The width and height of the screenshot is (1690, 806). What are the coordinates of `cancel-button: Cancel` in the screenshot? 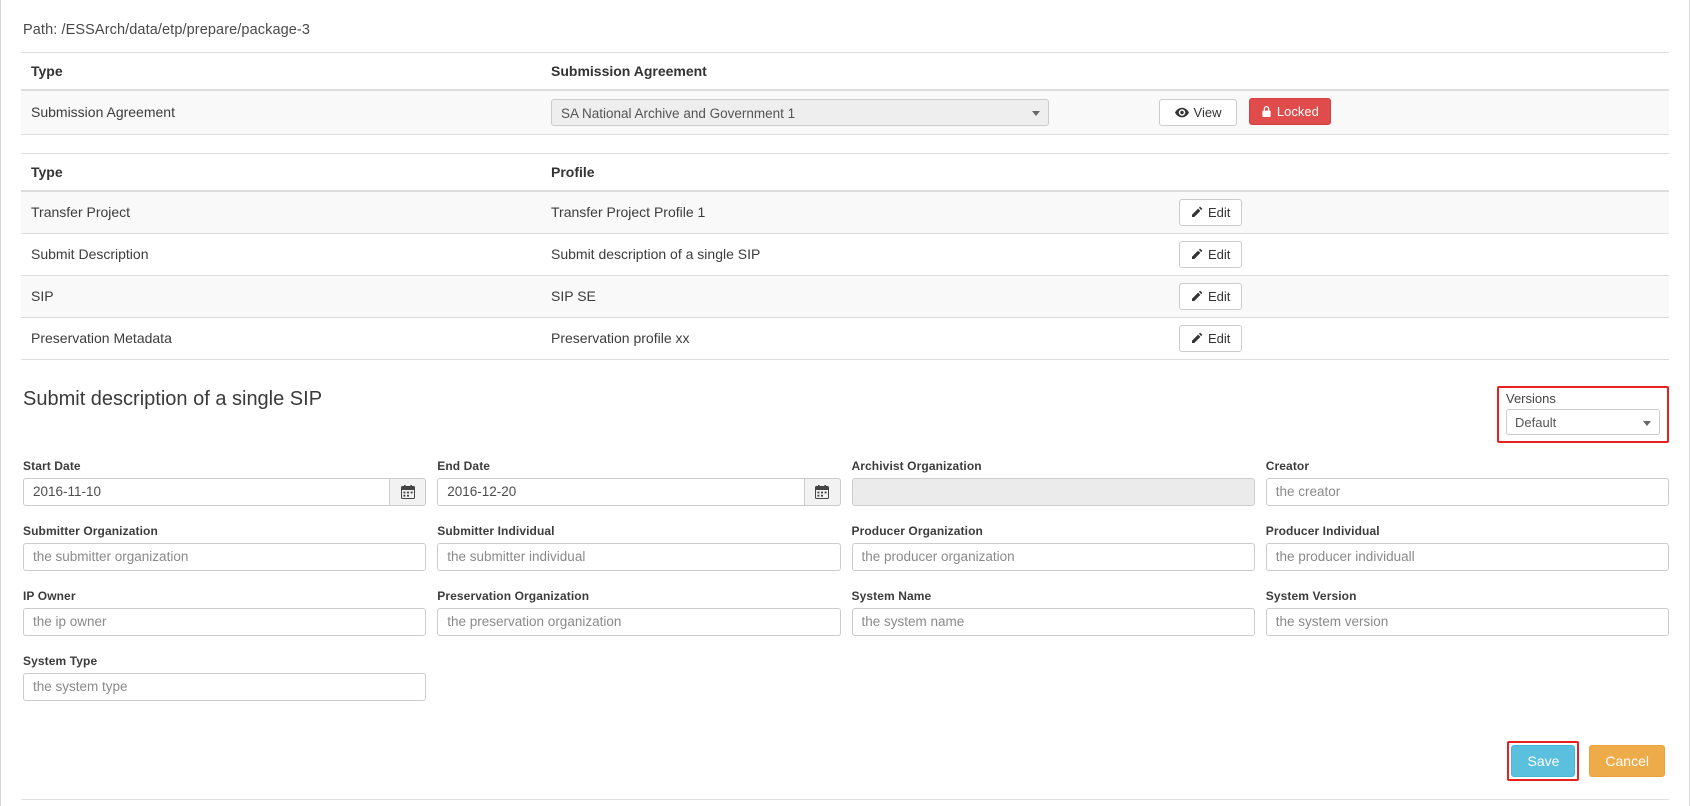 It's located at (1627, 760).